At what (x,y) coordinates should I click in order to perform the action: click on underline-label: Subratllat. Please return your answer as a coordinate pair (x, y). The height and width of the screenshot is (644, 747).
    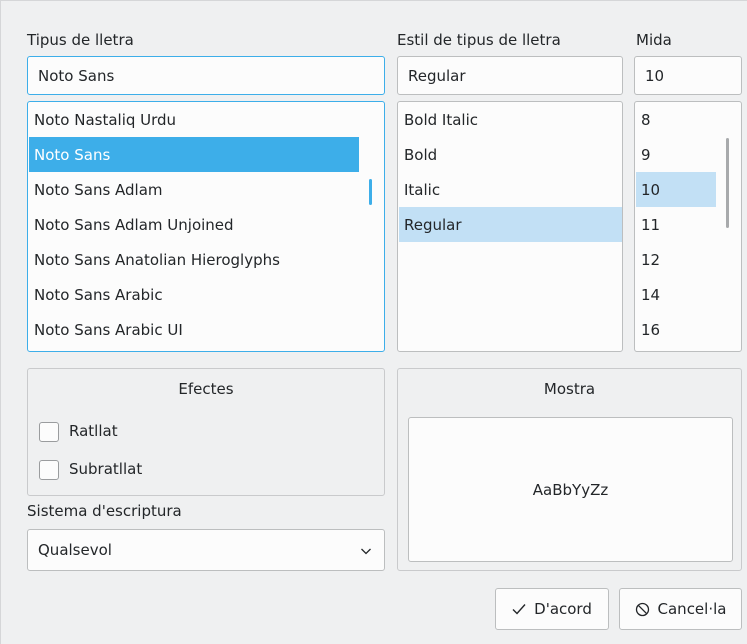
    Looking at the image, I should click on (105, 469).